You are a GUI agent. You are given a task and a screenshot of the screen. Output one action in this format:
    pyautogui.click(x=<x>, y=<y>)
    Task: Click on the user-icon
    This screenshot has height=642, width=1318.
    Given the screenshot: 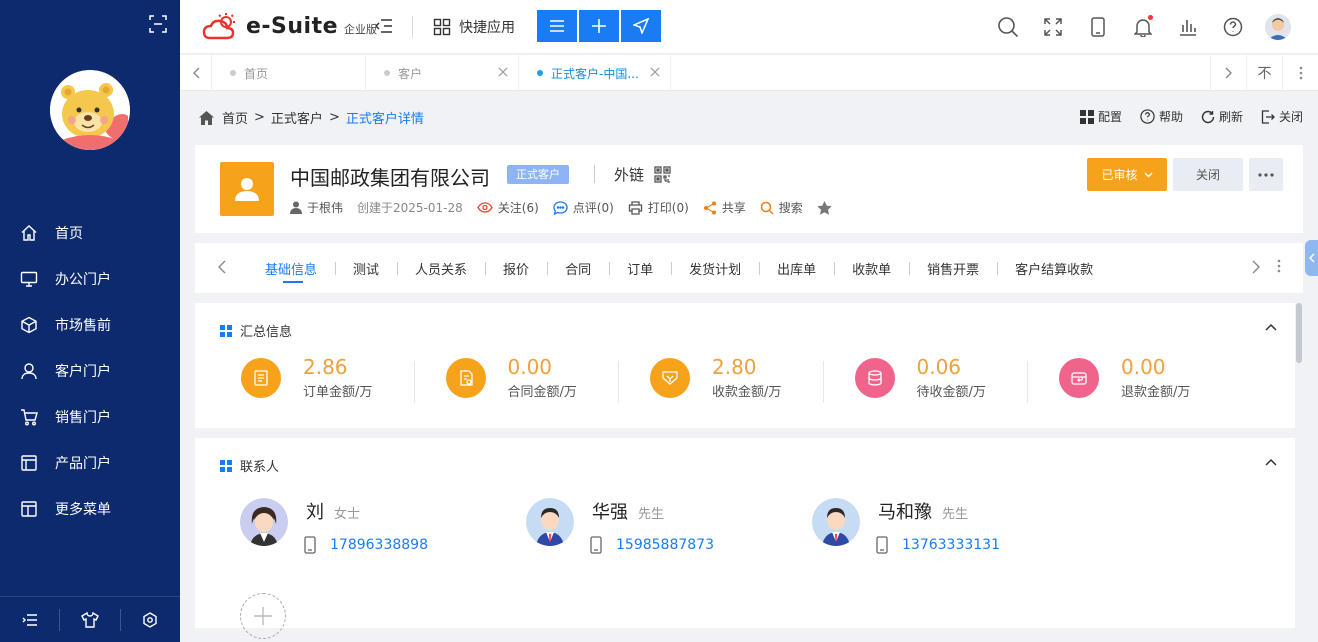 What is the action you would take?
    pyautogui.click(x=29, y=371)
    